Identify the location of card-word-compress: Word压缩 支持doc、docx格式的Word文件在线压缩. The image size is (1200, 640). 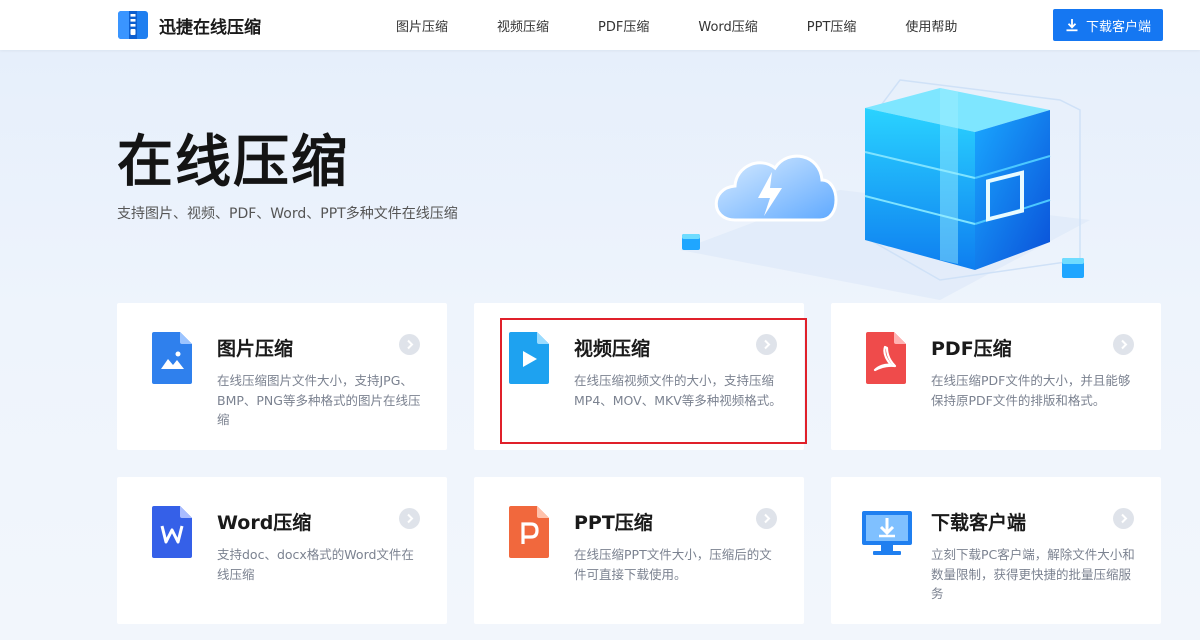
(282, 550).